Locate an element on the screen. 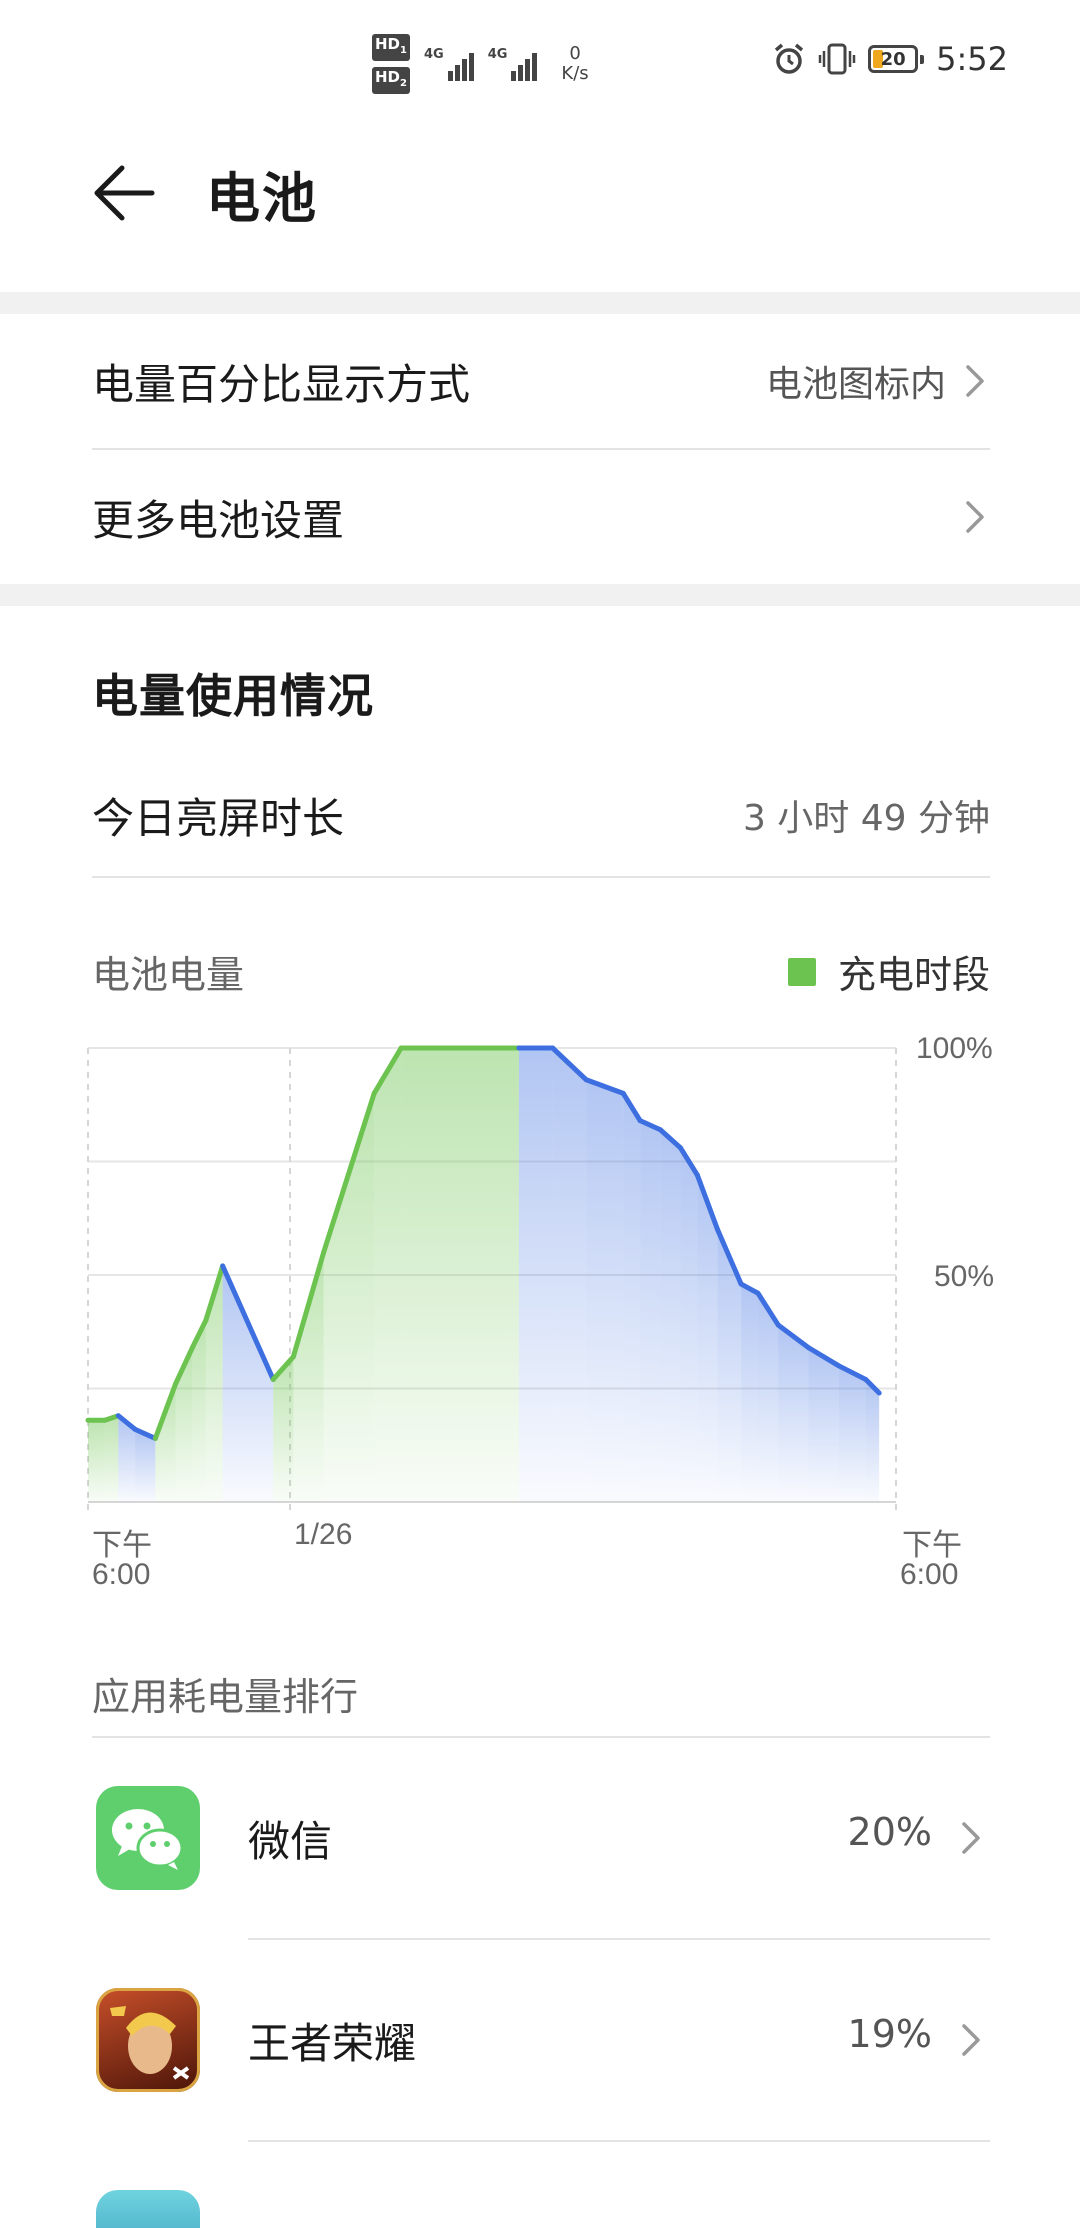  x-tick-start-line2: 6:00 is located at coordinates (121, 1574).